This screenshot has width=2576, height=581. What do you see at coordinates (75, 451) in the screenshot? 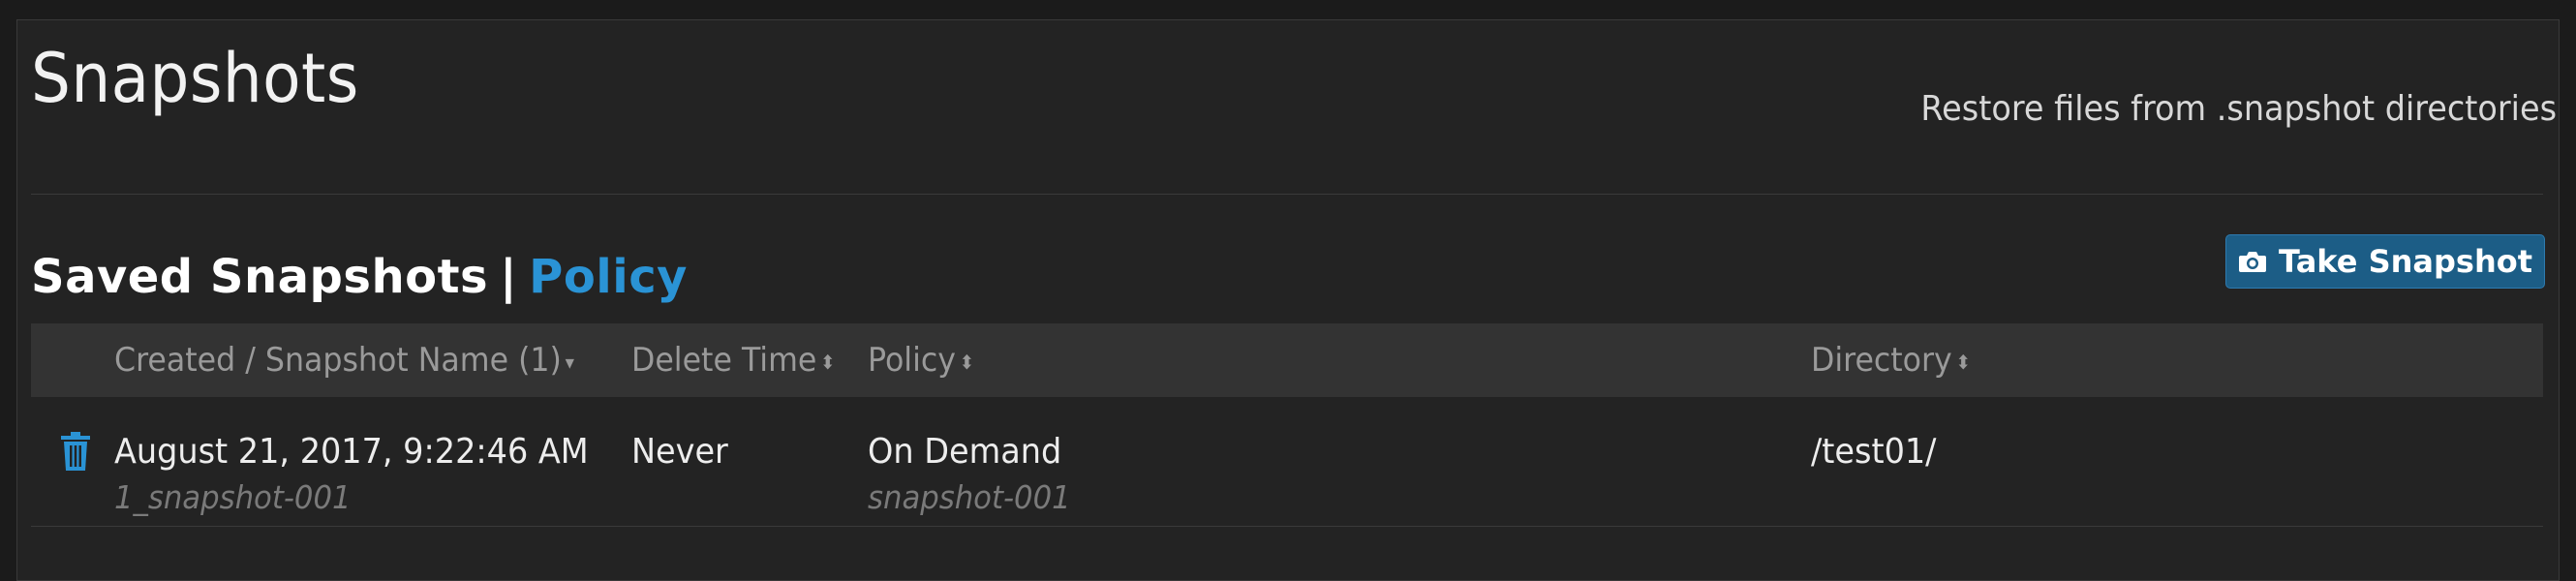
I see `trash-icon` at bounding box center [75, 451].